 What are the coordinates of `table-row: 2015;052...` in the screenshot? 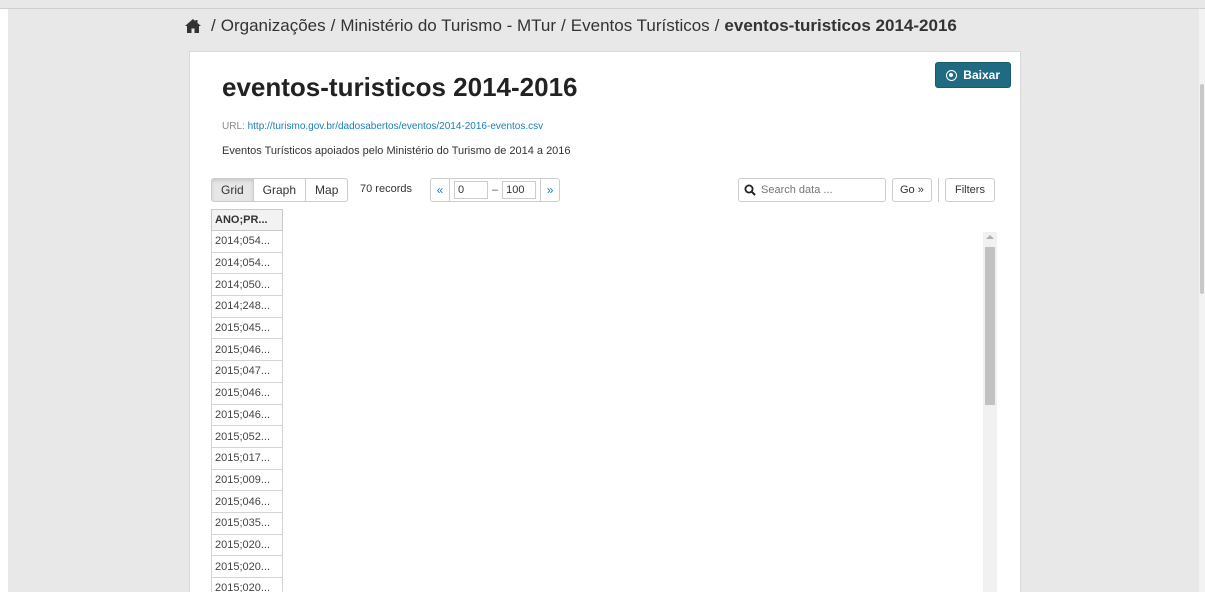 It's located at (247, 437).